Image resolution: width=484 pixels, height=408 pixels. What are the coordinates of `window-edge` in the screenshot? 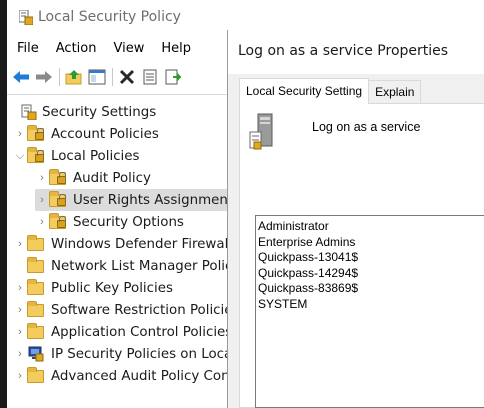 It's located at (3, 204).